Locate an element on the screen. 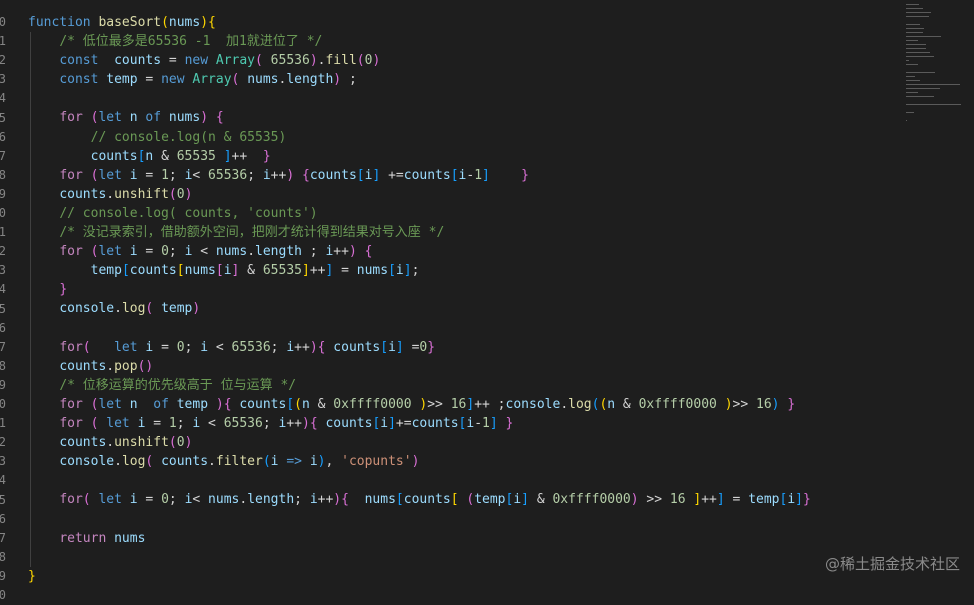 This screenshot has height=605, width=974. code-line: const counts = new Array( 65536).fill(0) is located at coordinates (466, 61).